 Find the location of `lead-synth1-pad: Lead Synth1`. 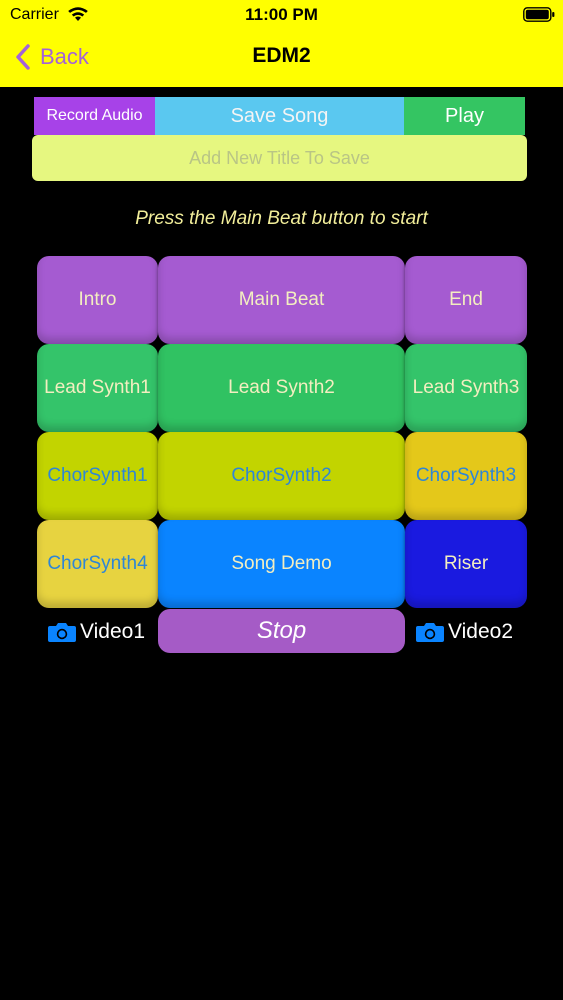

lead-synth1-pad: Lead Synth1 is located at coordinates (97, 388).